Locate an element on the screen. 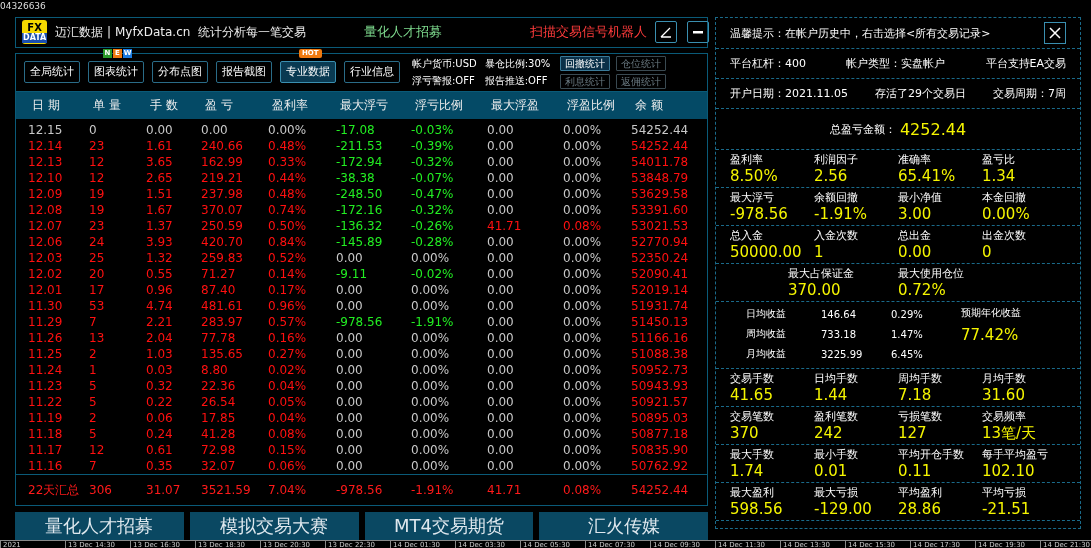 This screenshot has height=548, width=1091. stat-label: 日均手数 is located at coordinates (836, 379).